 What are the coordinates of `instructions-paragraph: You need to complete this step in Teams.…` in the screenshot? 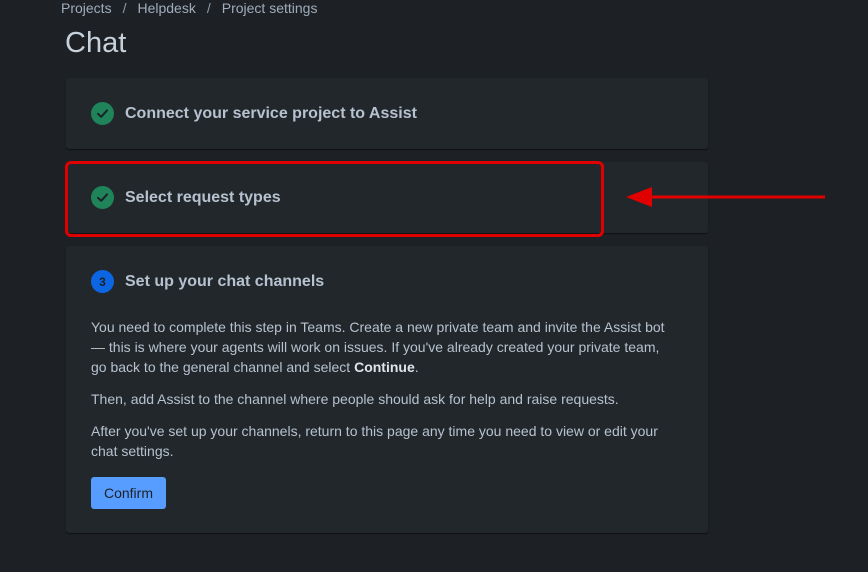 It's located at (381, 347).